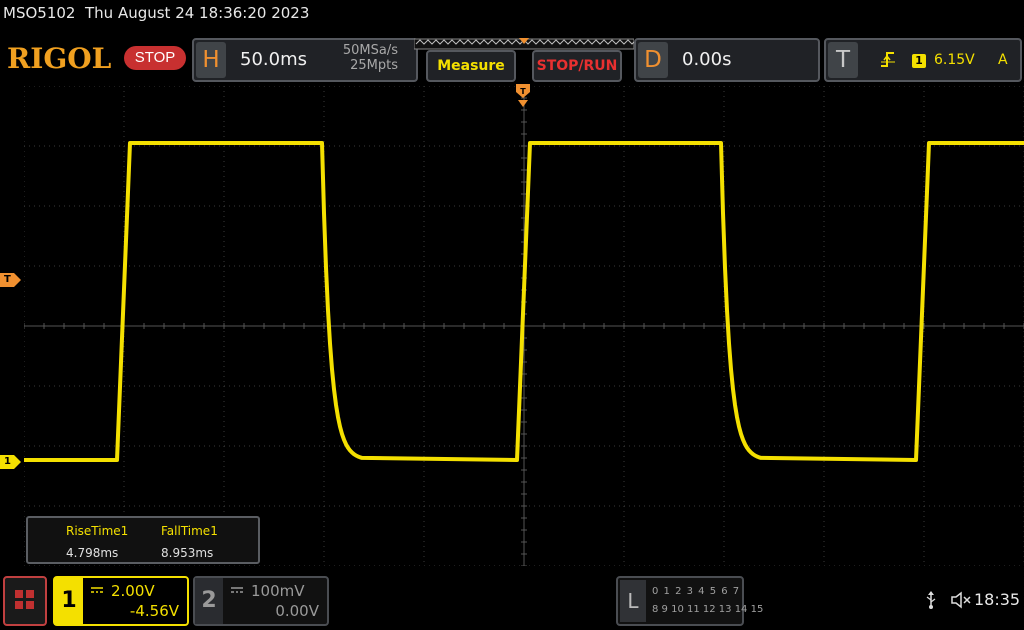  I want to click on measurement-name-rise: RiseTime1, so click(97, 531).